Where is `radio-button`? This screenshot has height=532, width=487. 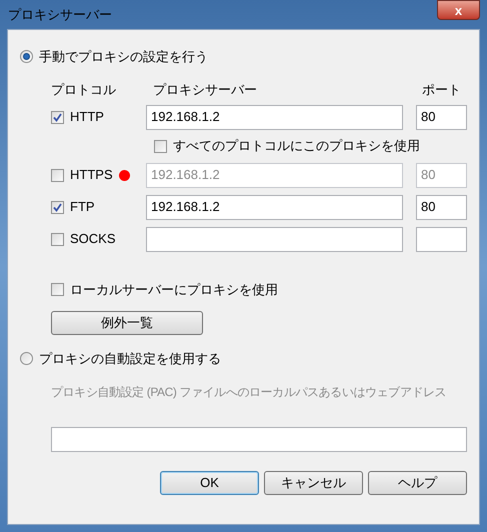 radio-button is located at coordinates (26, 57).